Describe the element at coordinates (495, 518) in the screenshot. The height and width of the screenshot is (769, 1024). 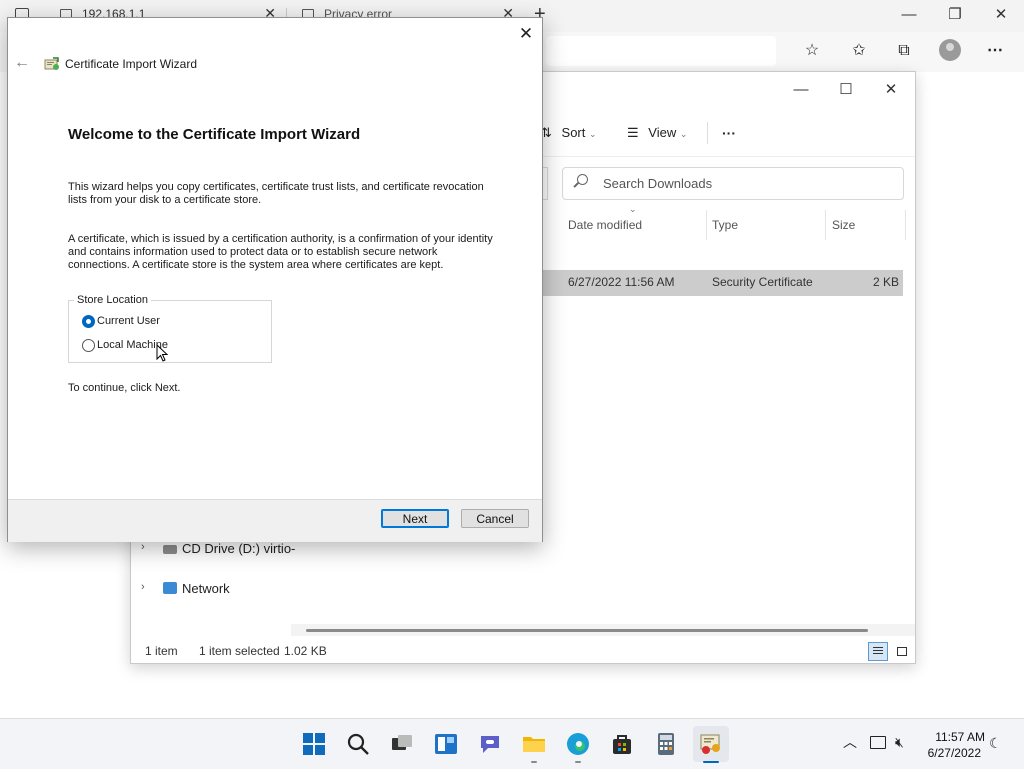
I see `cancel-button: Cancel` at that location.